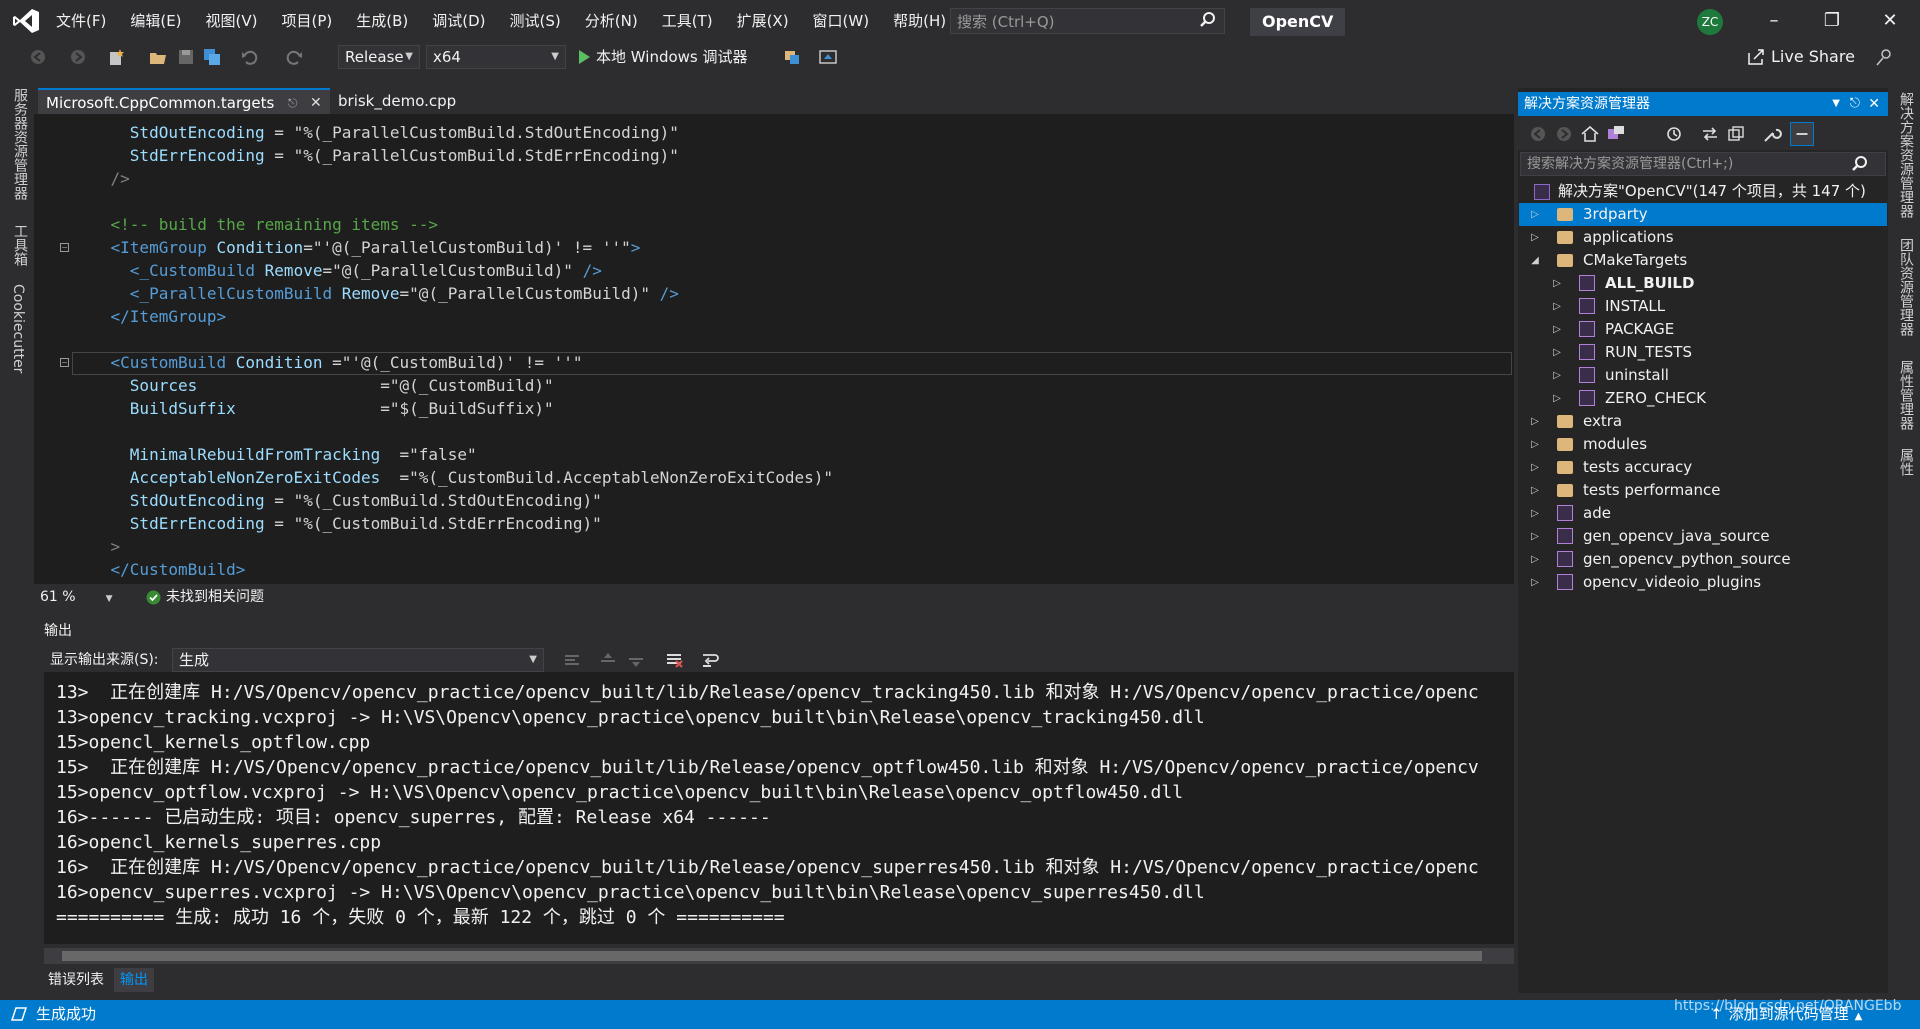 This screenshot has width=1920, height=1029. What do you see at coordinates (1616, 134) in the screenshot?
I see `switch-views-icon` at bounding box center [1616, 134].